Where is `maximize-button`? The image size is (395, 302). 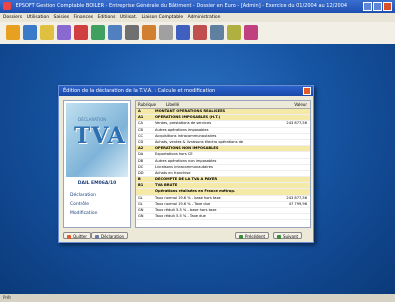
maximize-button is located at coordinates (377, 6).